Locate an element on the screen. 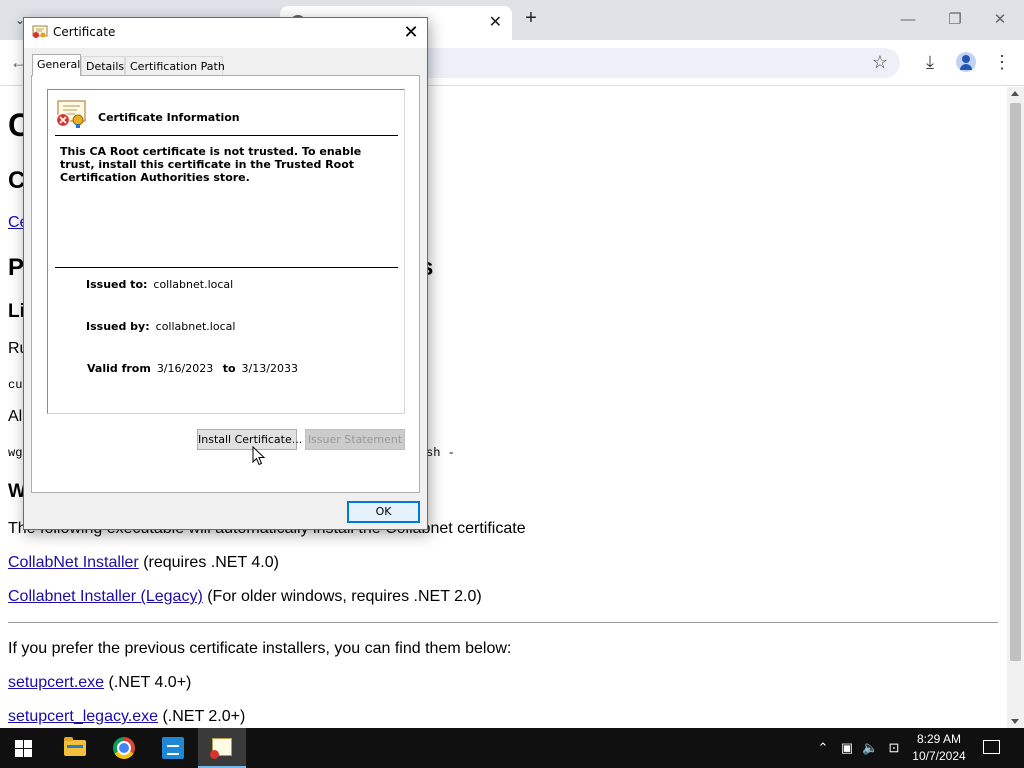 Image resolution: width=1024 pixels, height=768 pixels. page-heading-platform: P is located at coordinates (16, 267).